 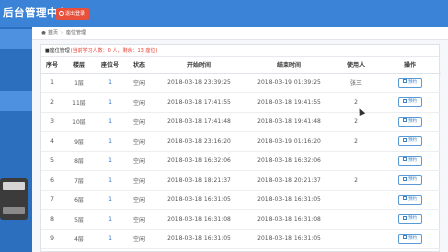 What do you see at coordinates (79, 83) in the screenshot?
I see `cell-floor: 1层` at bounding box center [79, 83].